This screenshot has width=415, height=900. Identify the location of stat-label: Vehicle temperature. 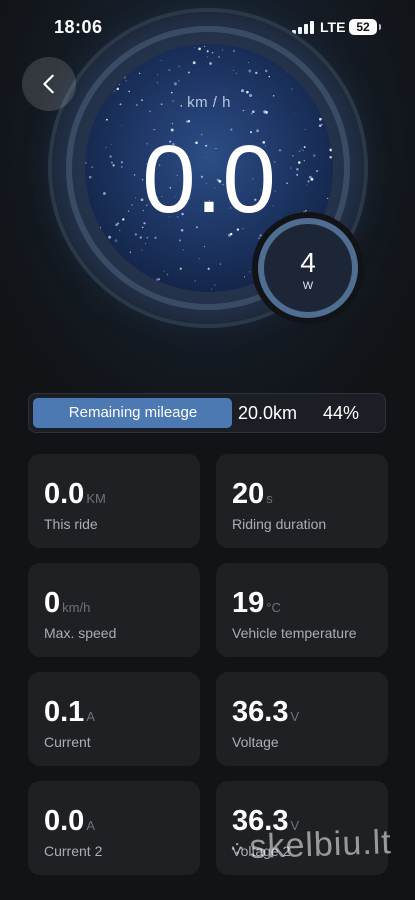
(294, 633).